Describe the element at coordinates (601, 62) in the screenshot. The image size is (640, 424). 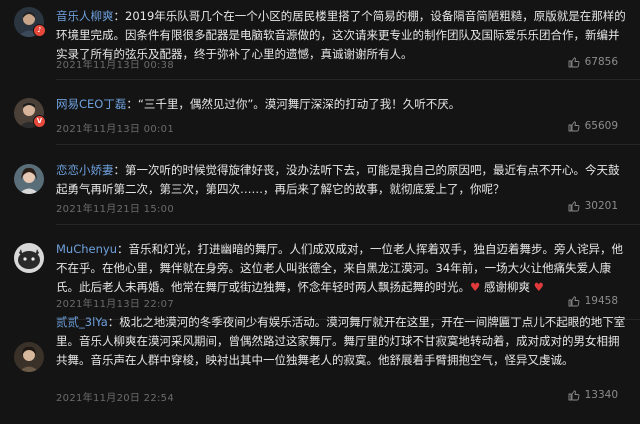
I see `like-count: 67856` at that location.